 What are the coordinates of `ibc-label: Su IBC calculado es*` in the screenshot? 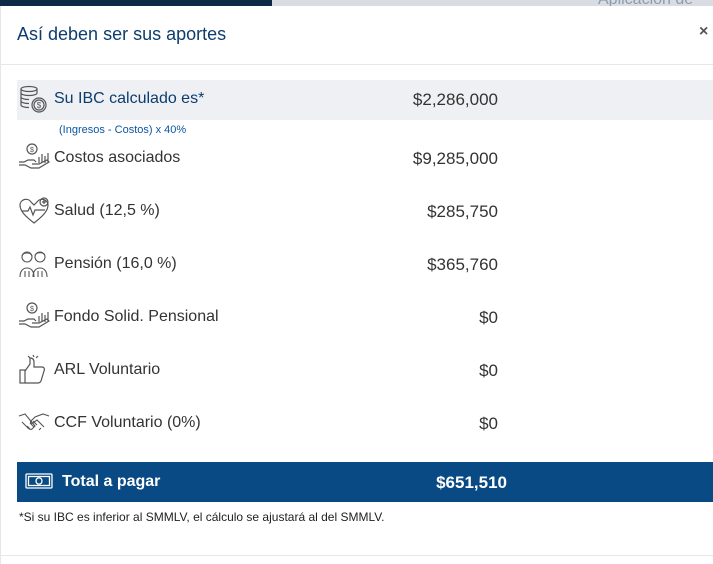 It's located at (129, 98).